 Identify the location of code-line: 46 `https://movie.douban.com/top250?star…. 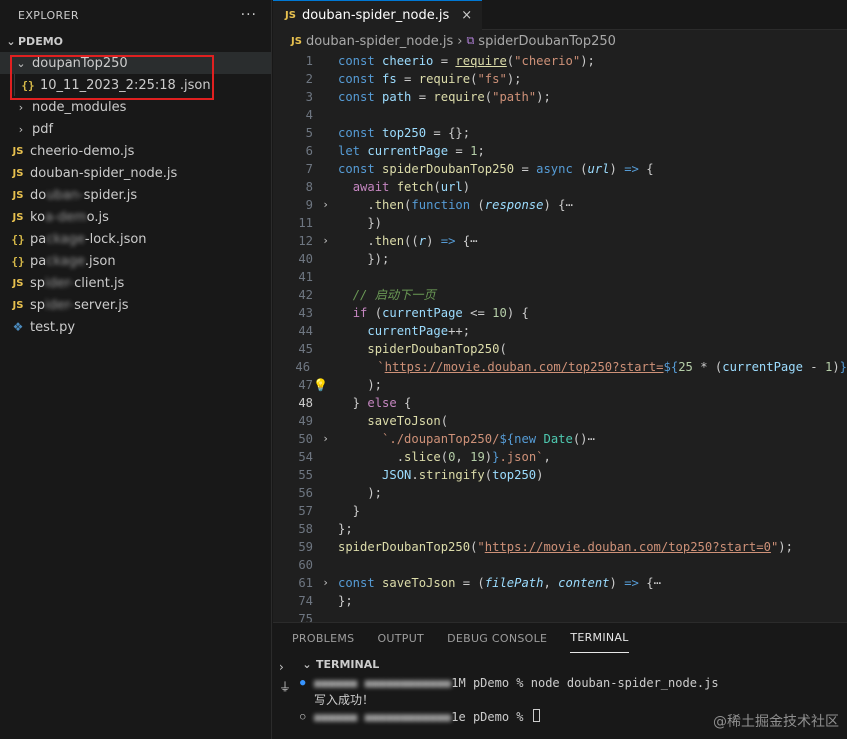
(560, 367).